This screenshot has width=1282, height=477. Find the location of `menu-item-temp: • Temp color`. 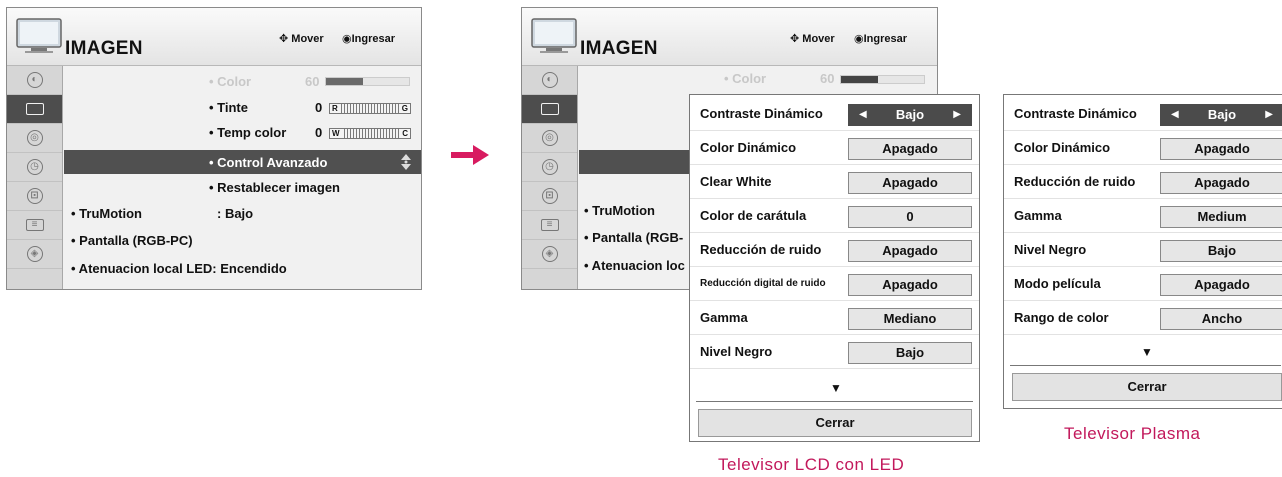

menu-item-temp: • Temp color is located at coordinates (247, 132).